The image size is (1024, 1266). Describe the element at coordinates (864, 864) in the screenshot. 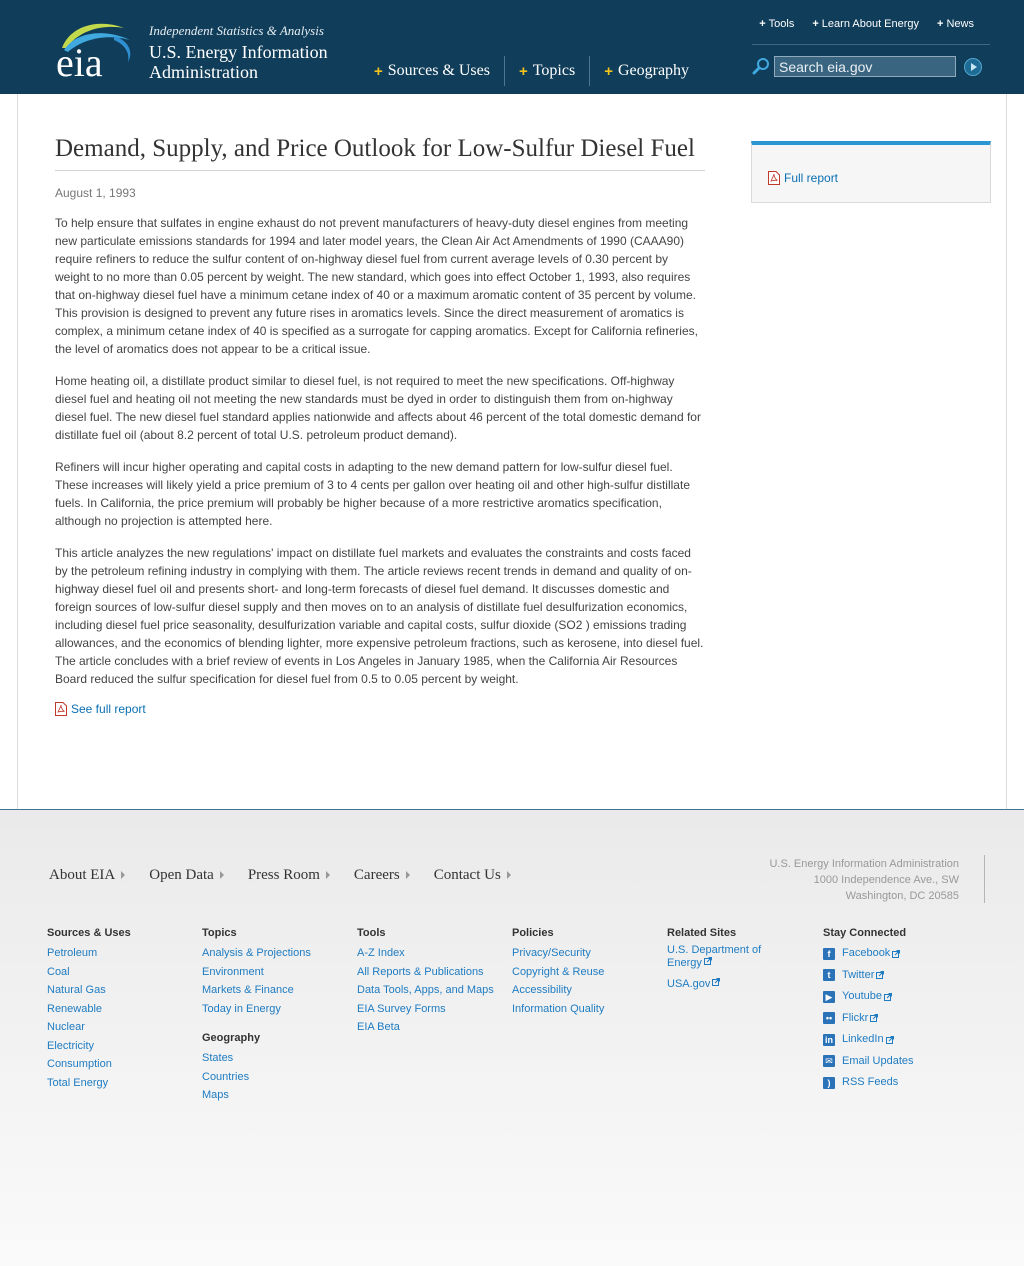

I see `address-line: U.S. Energy Information Administration` at that location.